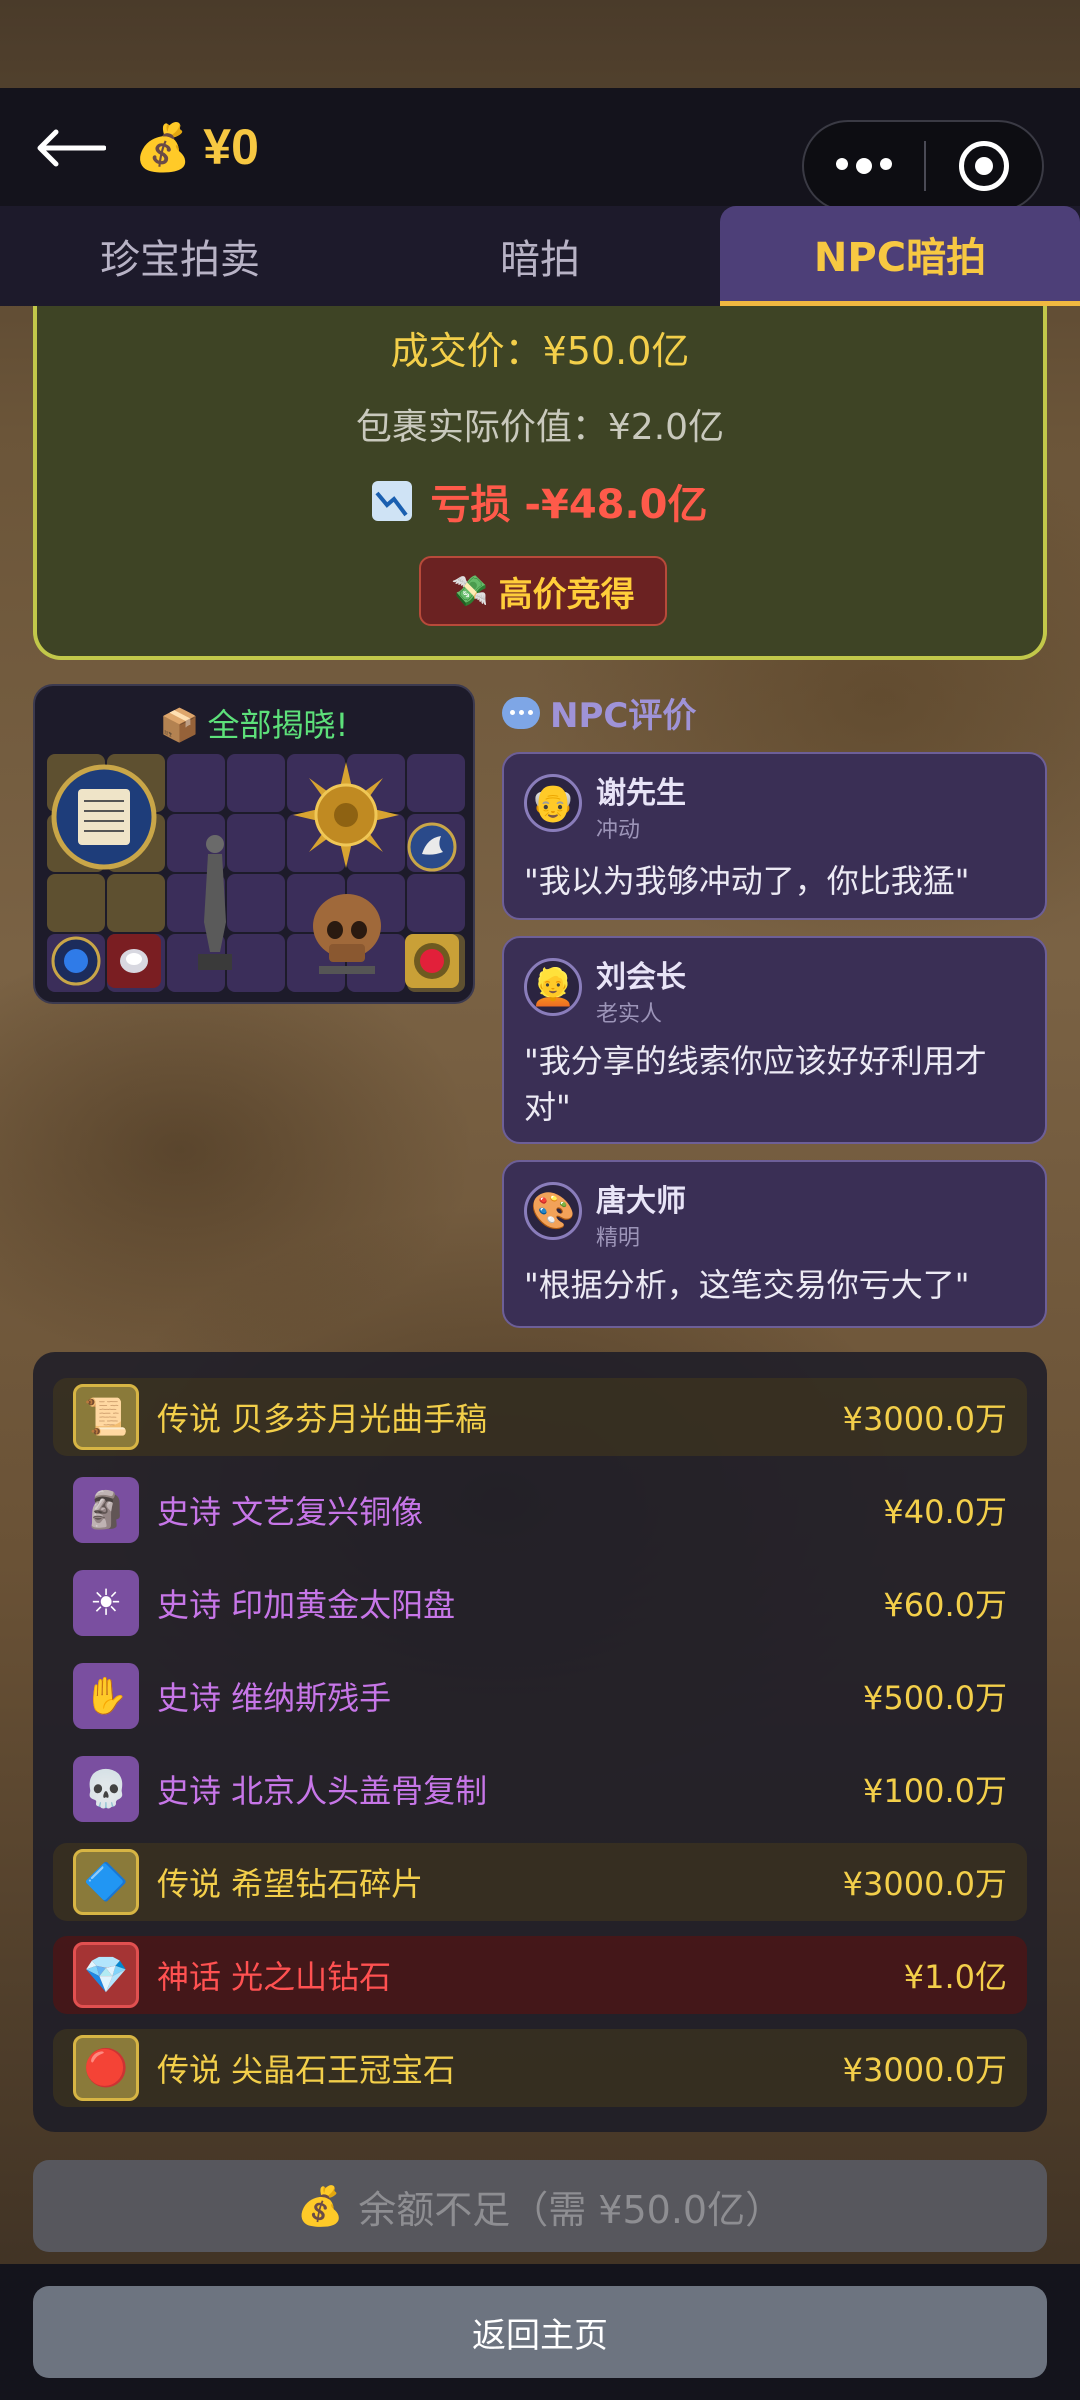 The height and width of the screenshot is (2400, 1080). Describe the element at coordinates (540, 1603) in the screenshot. I see `list-item: ☀ 史诗 印加黄金太阳盘 ¥60.0万` at that location.